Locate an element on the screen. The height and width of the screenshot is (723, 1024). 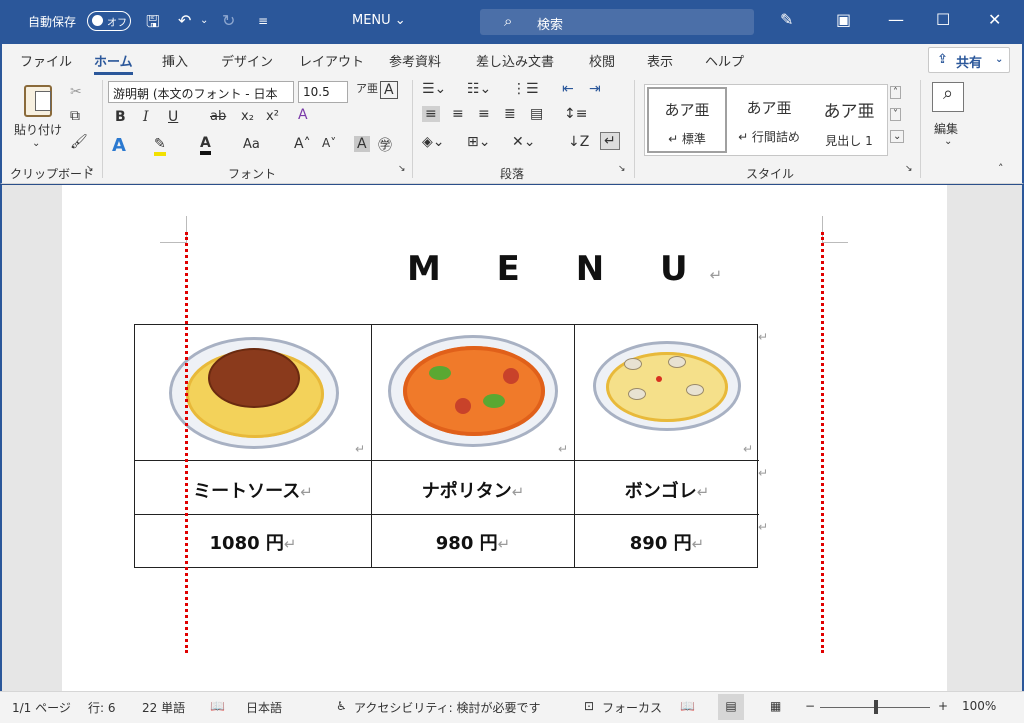
font-size-combo: 10.5 is located at coordinates (323, 92).